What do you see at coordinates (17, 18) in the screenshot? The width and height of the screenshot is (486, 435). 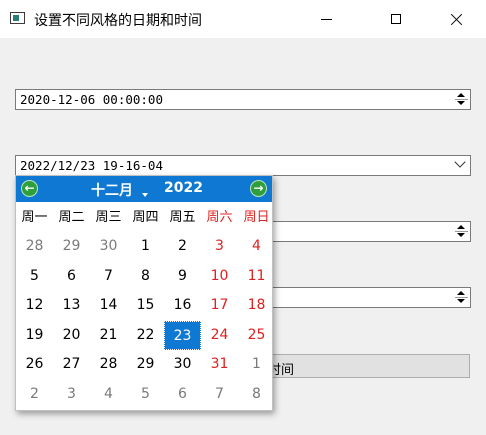 I see `app-icon` at bounding box center [17, 18].